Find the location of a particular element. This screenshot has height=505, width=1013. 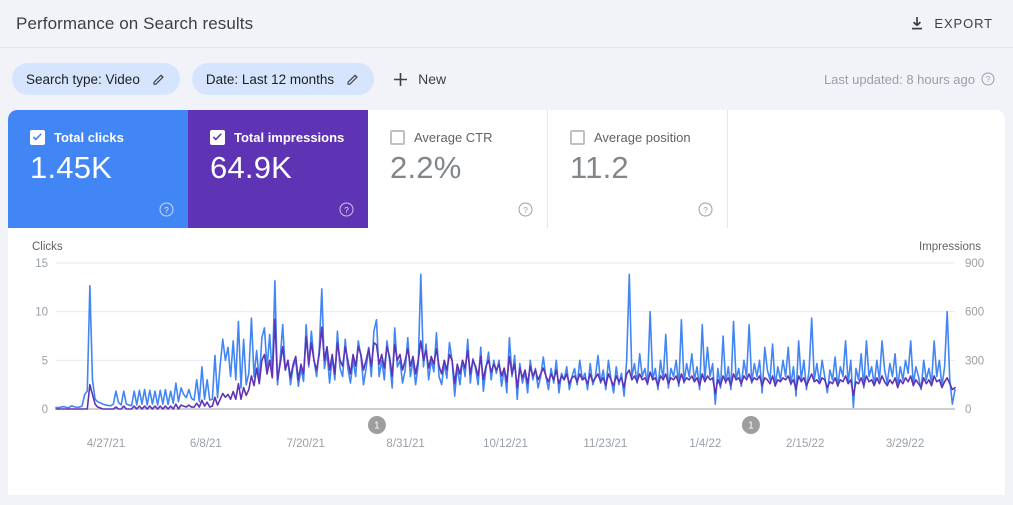

y-axis-left-tick: 5 is located at coordinates (45, 361).